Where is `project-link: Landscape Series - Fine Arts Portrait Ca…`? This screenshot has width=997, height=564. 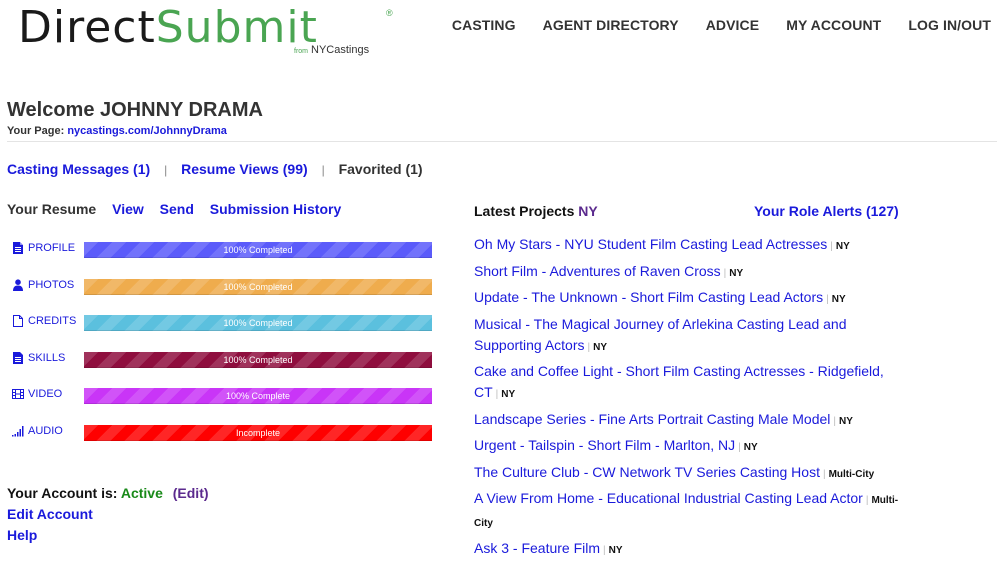
project-link: Landscape Series - Fine Arts Portrait Ca… is located at coordinates (652, 419).